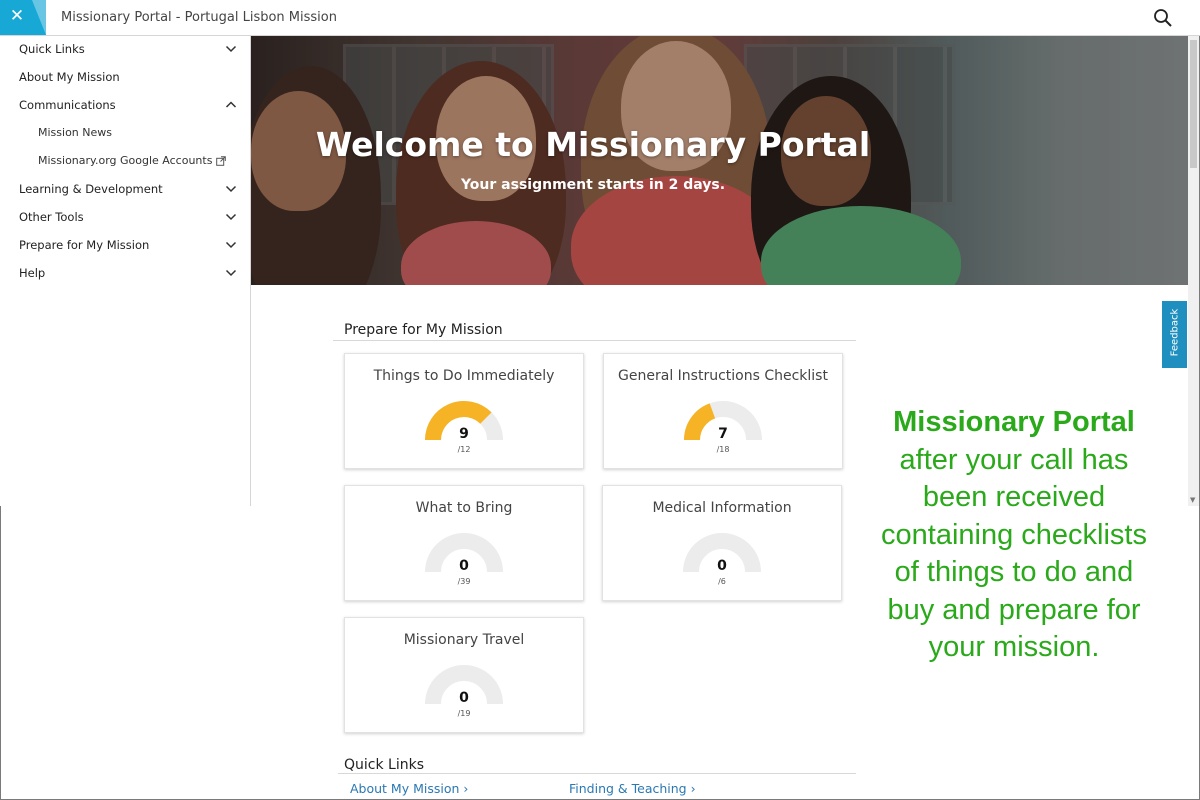 The width and height of the screenshot is (1200, 800). What do you see at coordinates (723, 434) in the screenshot?
I see `gauge-count: 7` at bounding box center [723, 434].